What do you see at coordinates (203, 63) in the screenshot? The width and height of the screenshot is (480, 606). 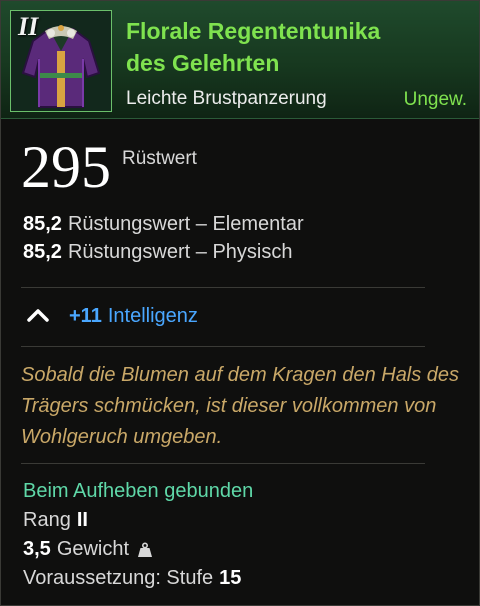 I see `item-name-line-2: des Gelehrten` at bounding box center [203, 63].